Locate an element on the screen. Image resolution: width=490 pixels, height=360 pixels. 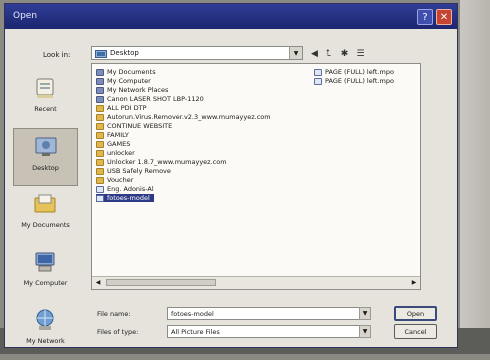
help-icon: ? is located at coordinates (425, 17).